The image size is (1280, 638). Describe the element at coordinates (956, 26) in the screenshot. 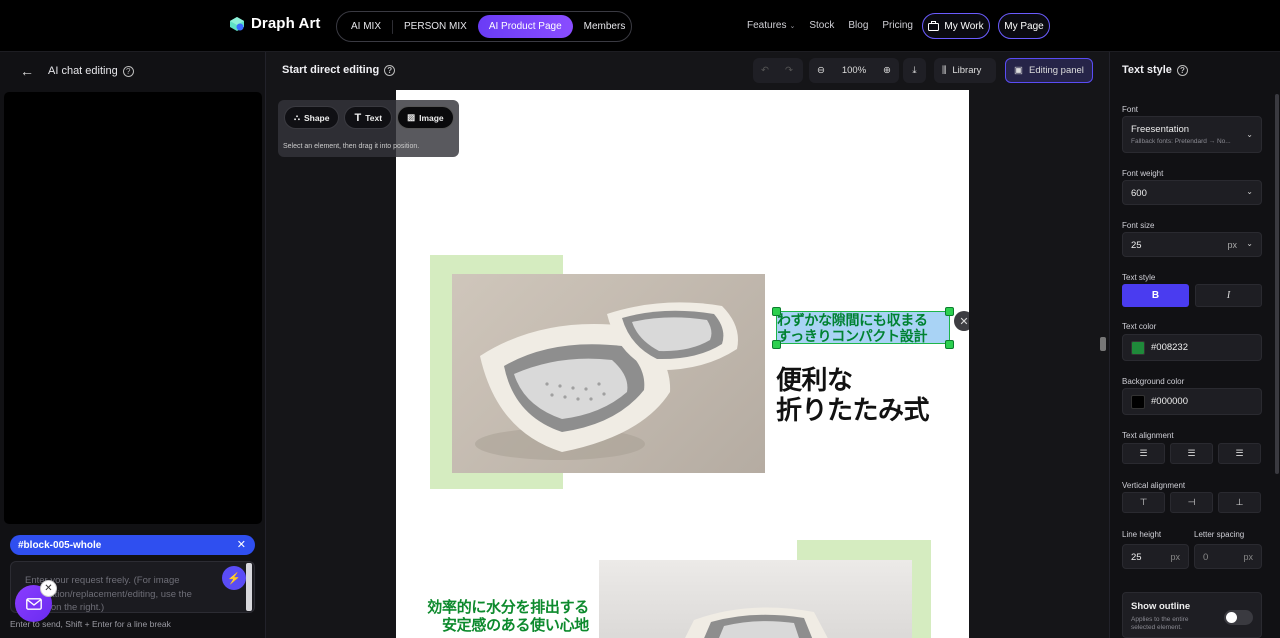

I see `my-work-button: My Work` at that location.